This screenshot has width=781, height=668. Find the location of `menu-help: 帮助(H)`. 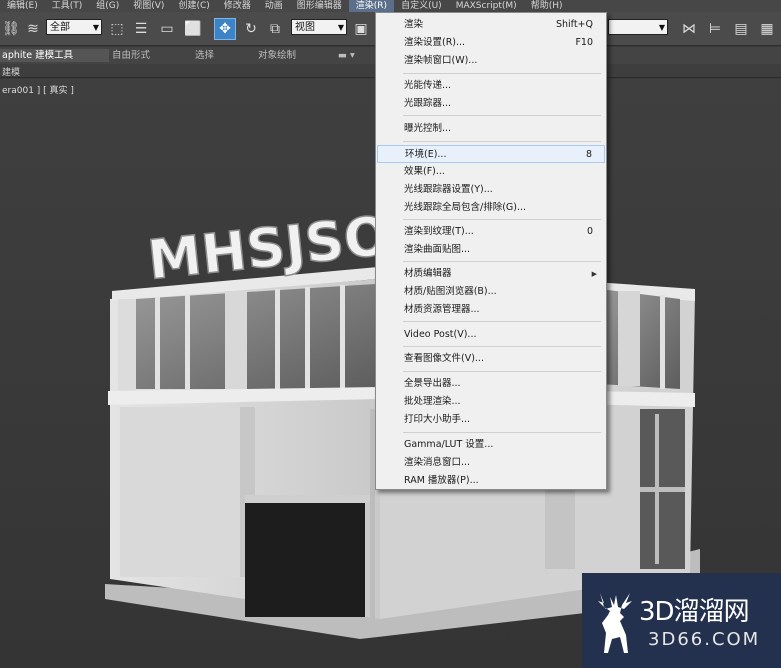

menu-help: 帮助(H) is located at coordinates (547, 6).